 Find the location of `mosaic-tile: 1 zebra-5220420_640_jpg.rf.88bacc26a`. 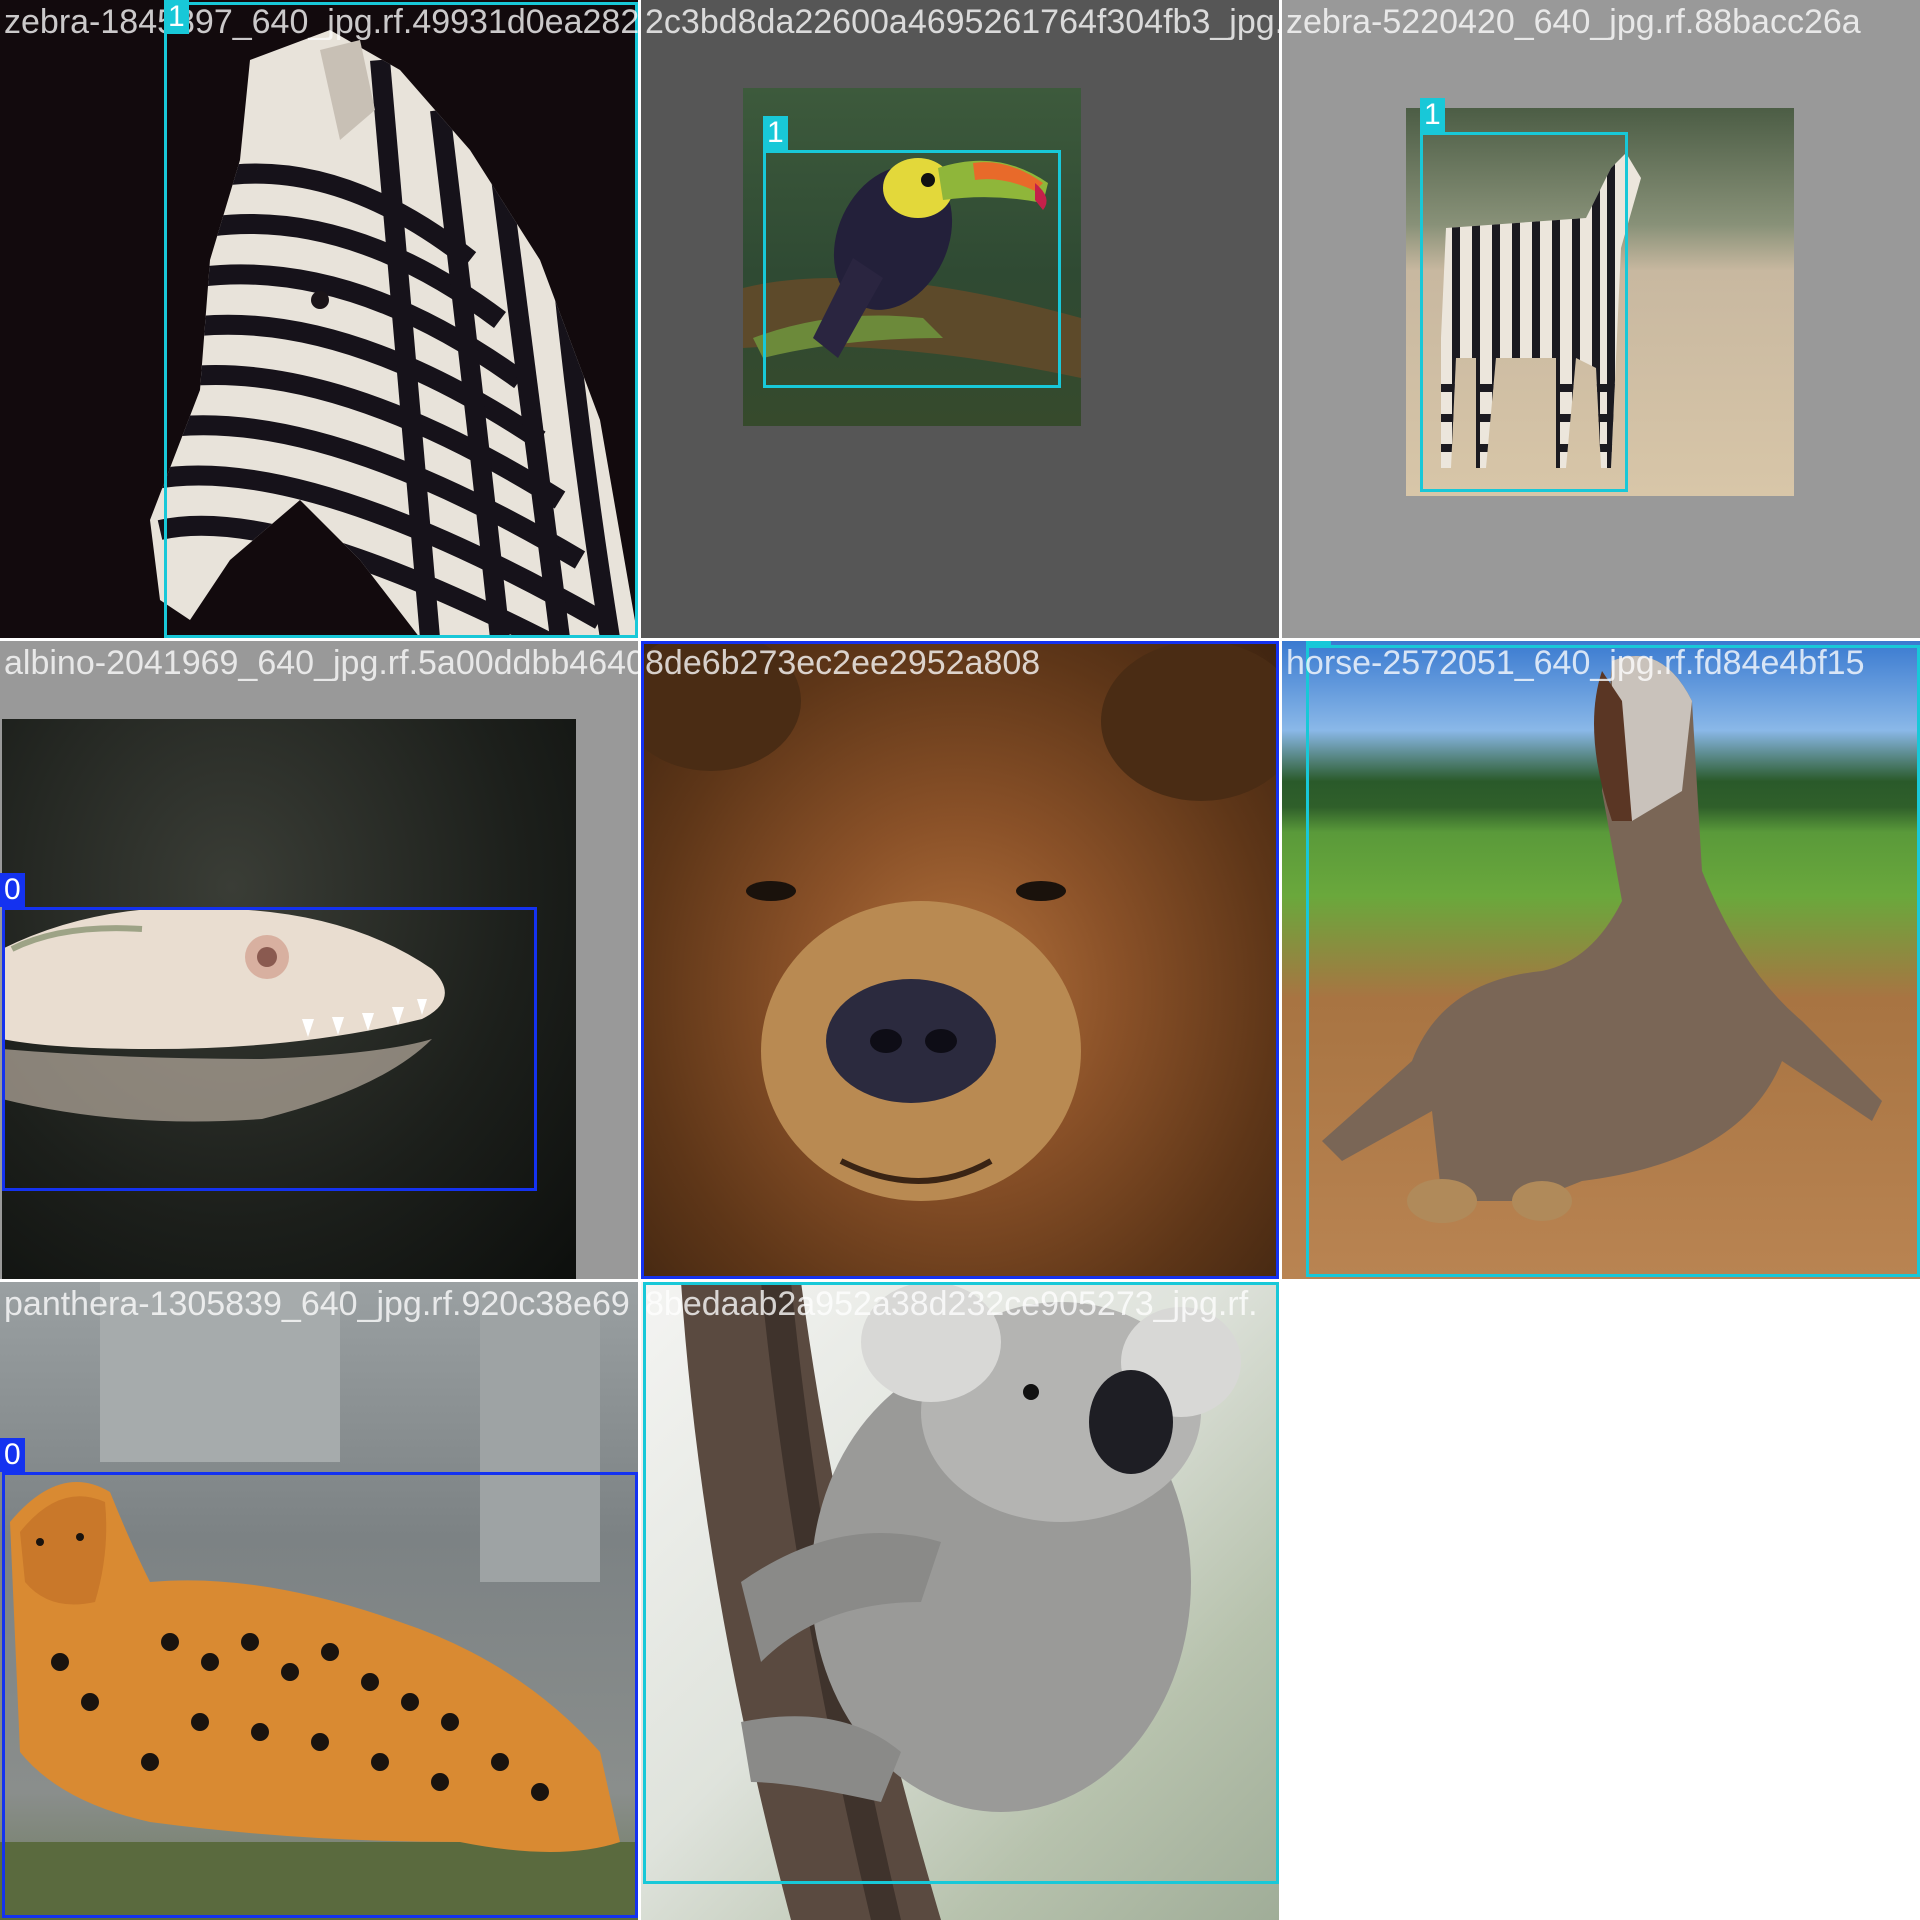

mosaic-tile: 1 zebra-5220420_640_jpg.rf.88bacc26a is located at coordinates (1601, 319).